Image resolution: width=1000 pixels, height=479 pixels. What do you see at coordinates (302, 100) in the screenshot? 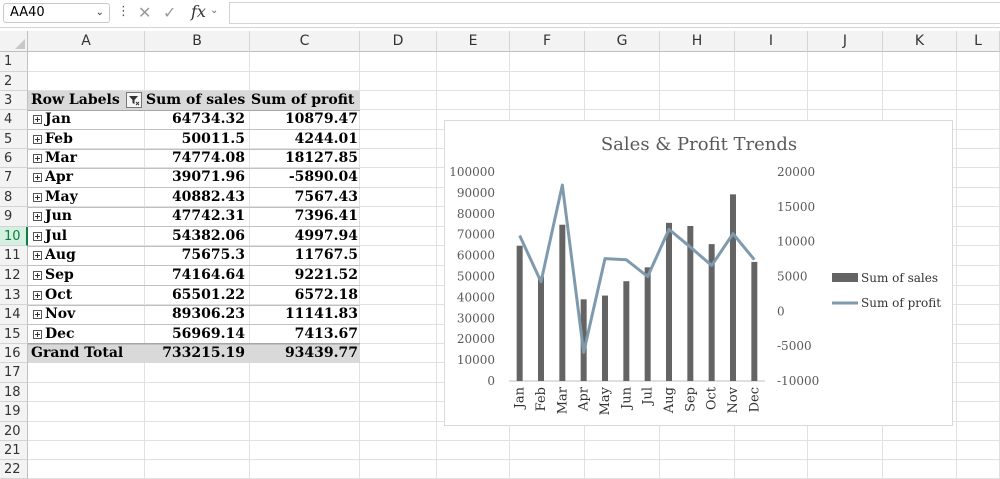
I see `pivot-header-sum-profit: Sum of profit` at bounding box center [302, 100].